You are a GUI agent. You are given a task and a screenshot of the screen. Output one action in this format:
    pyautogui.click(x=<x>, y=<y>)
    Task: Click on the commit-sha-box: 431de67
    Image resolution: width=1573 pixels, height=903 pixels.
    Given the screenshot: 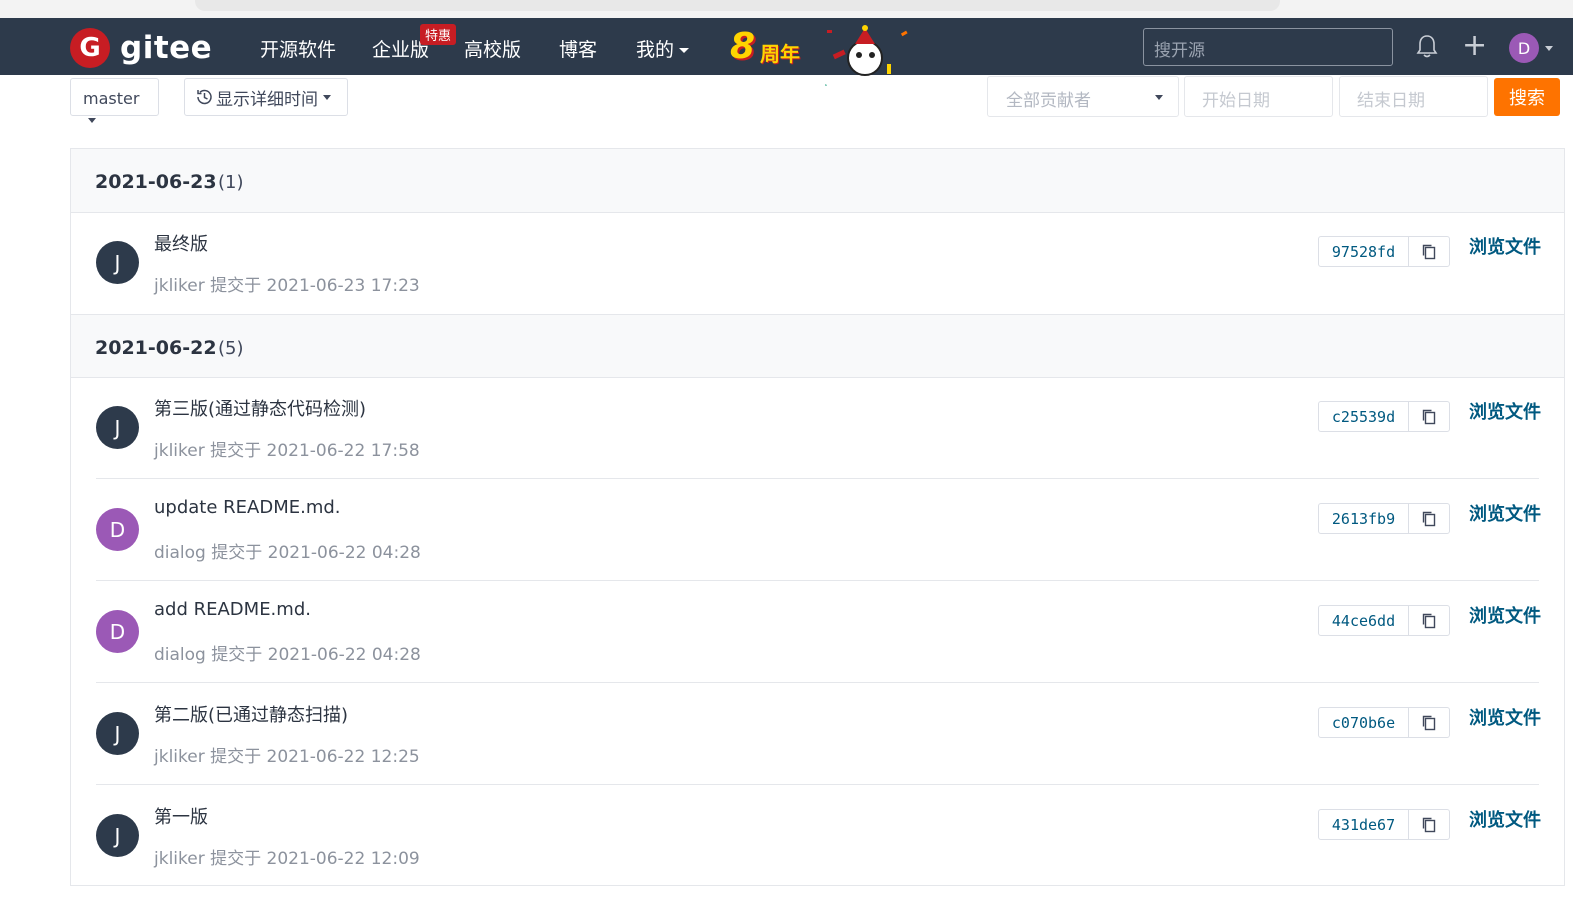 What is the action you would take?
    pyautogui.click(x=1384, y=824)
    